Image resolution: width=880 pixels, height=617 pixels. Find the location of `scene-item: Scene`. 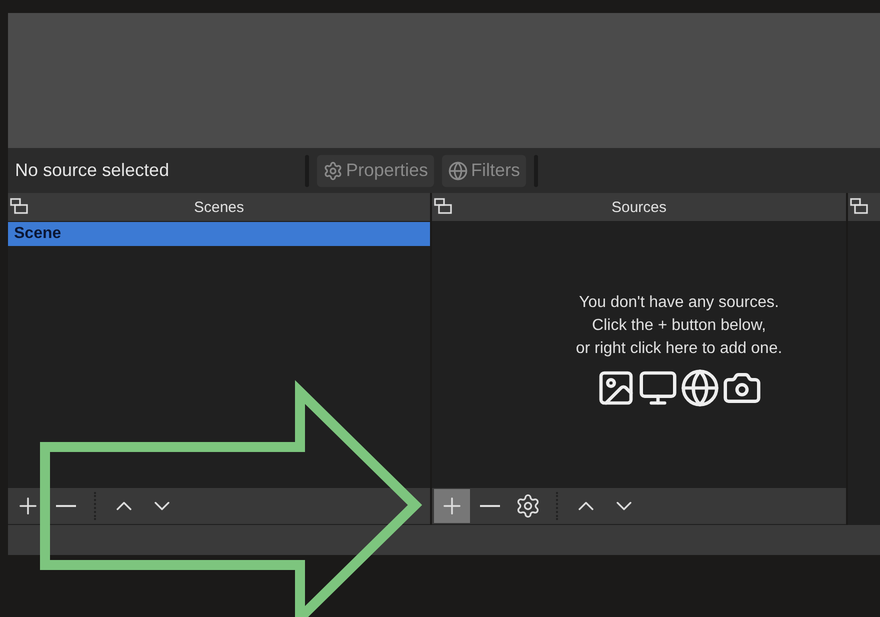

scene-item: Scene is located at coordinates (219, 234).